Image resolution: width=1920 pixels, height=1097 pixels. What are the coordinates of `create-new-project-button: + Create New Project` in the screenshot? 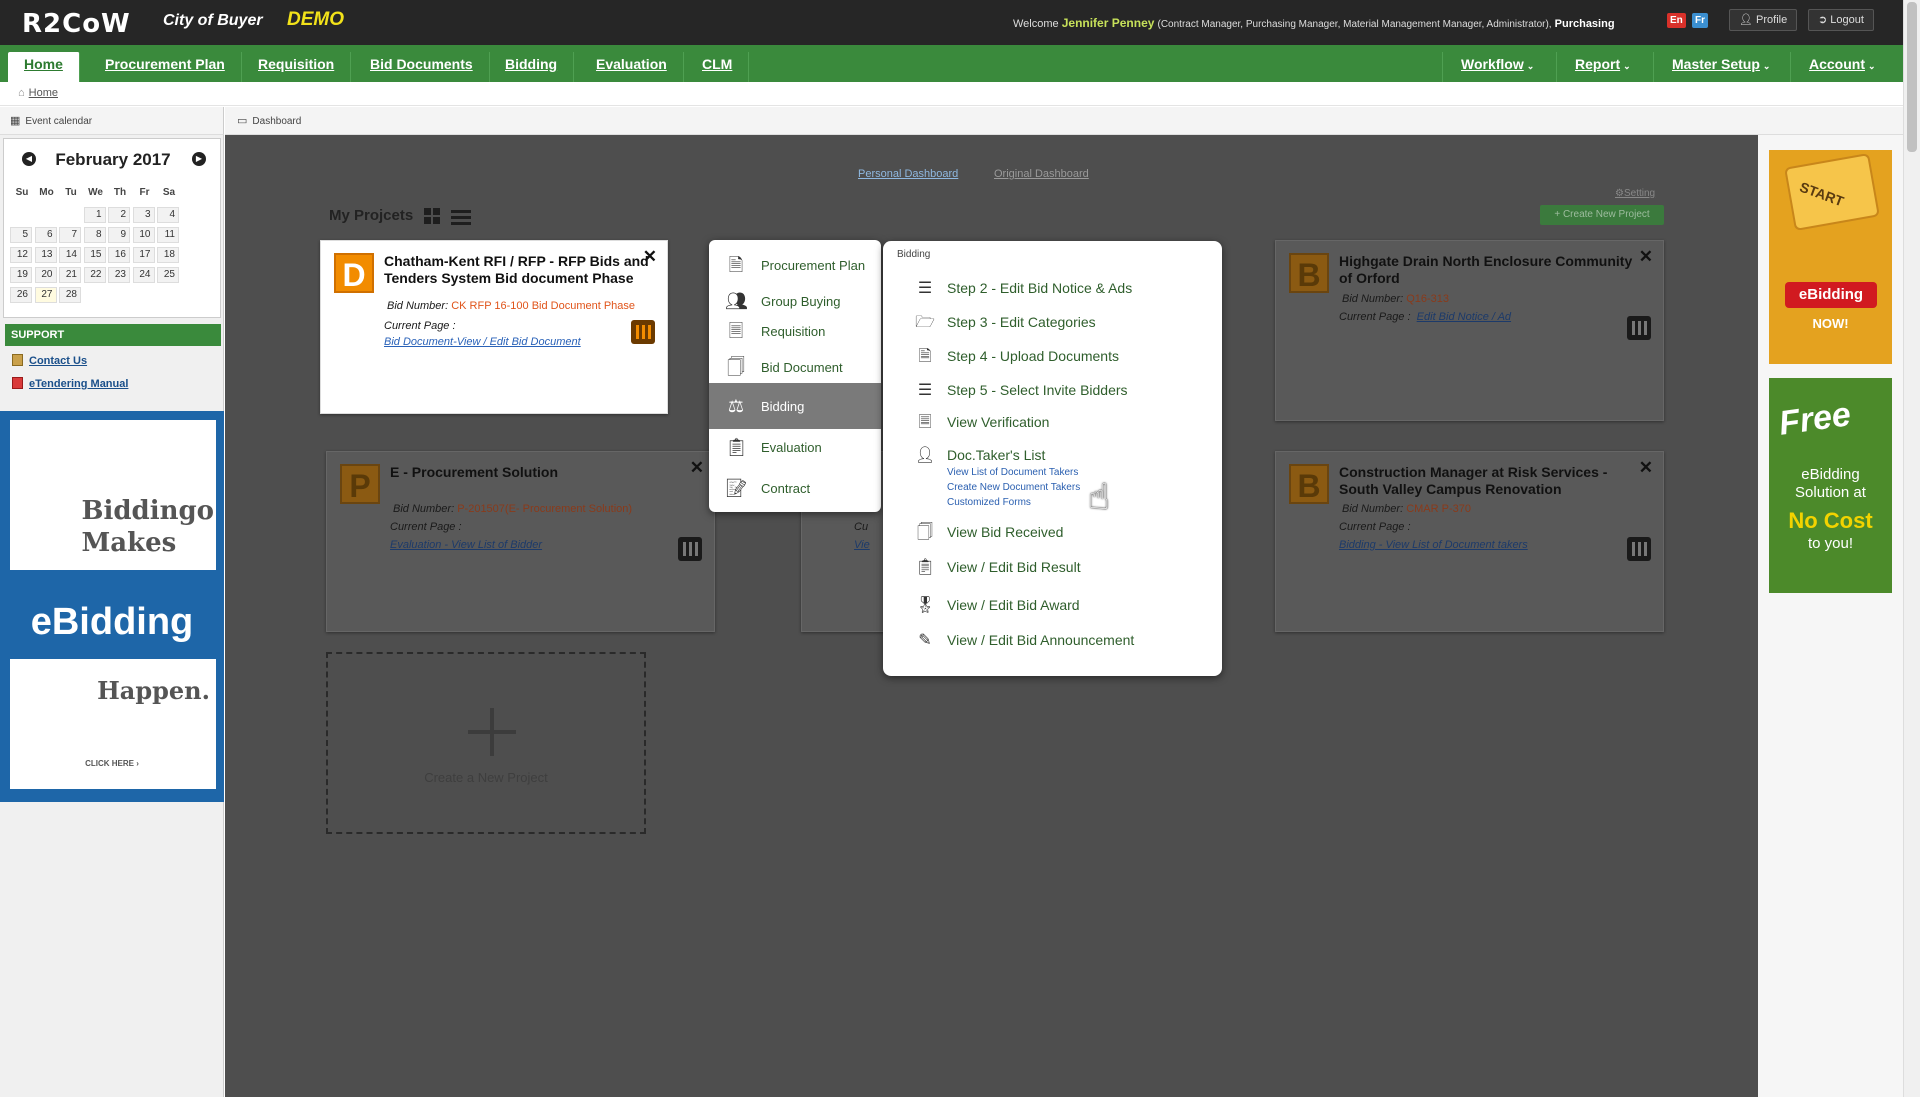 It's located at (1602, 215).